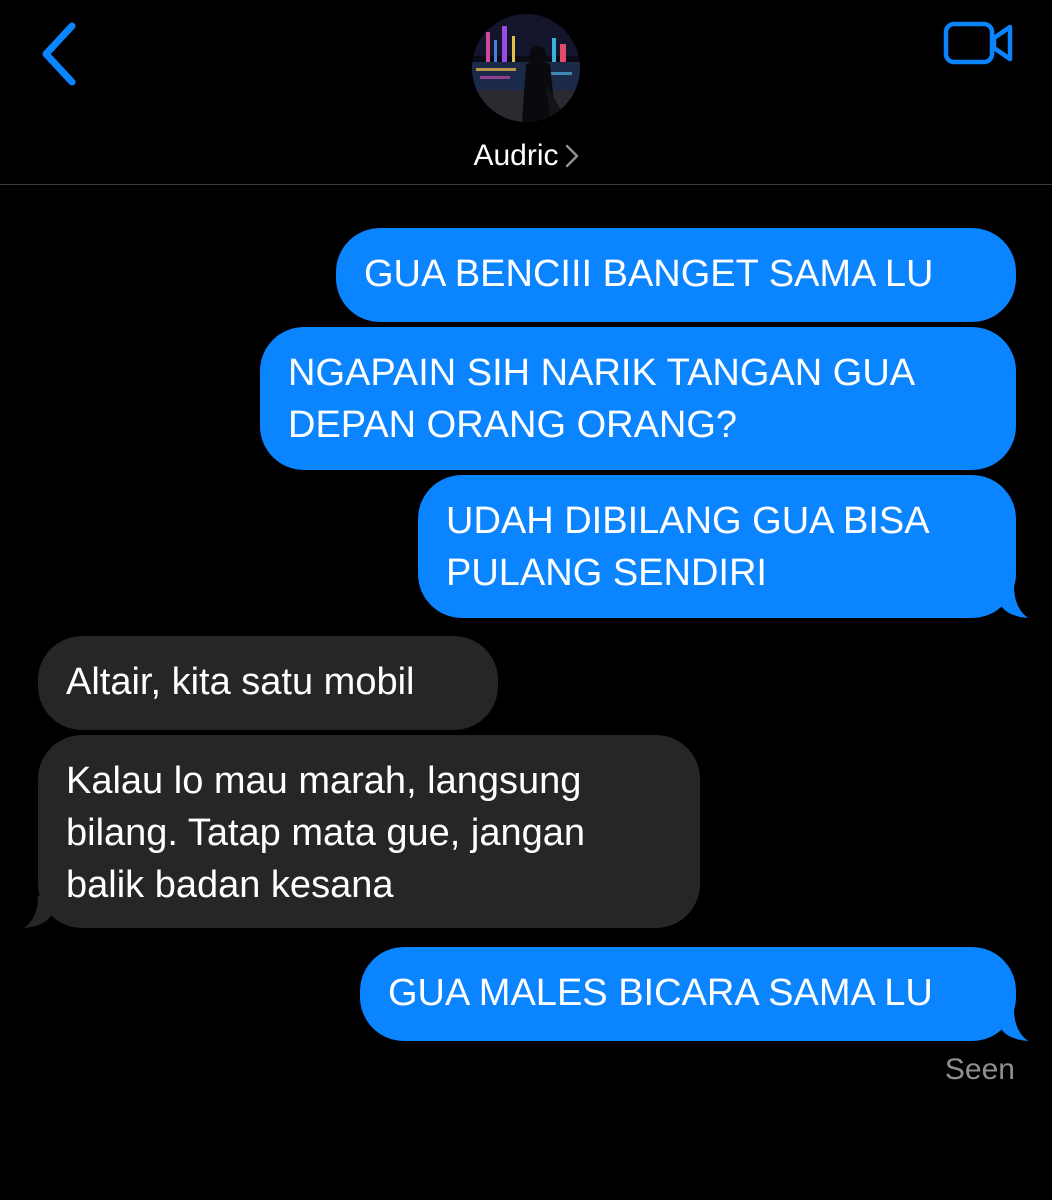 The height and width of the screenshot is (1200, 1052). What do you see at coordinates (240, 682) in the screenshot?
I see `message-text: Altair, kita satu mobil` at bounding box center [240, 682].